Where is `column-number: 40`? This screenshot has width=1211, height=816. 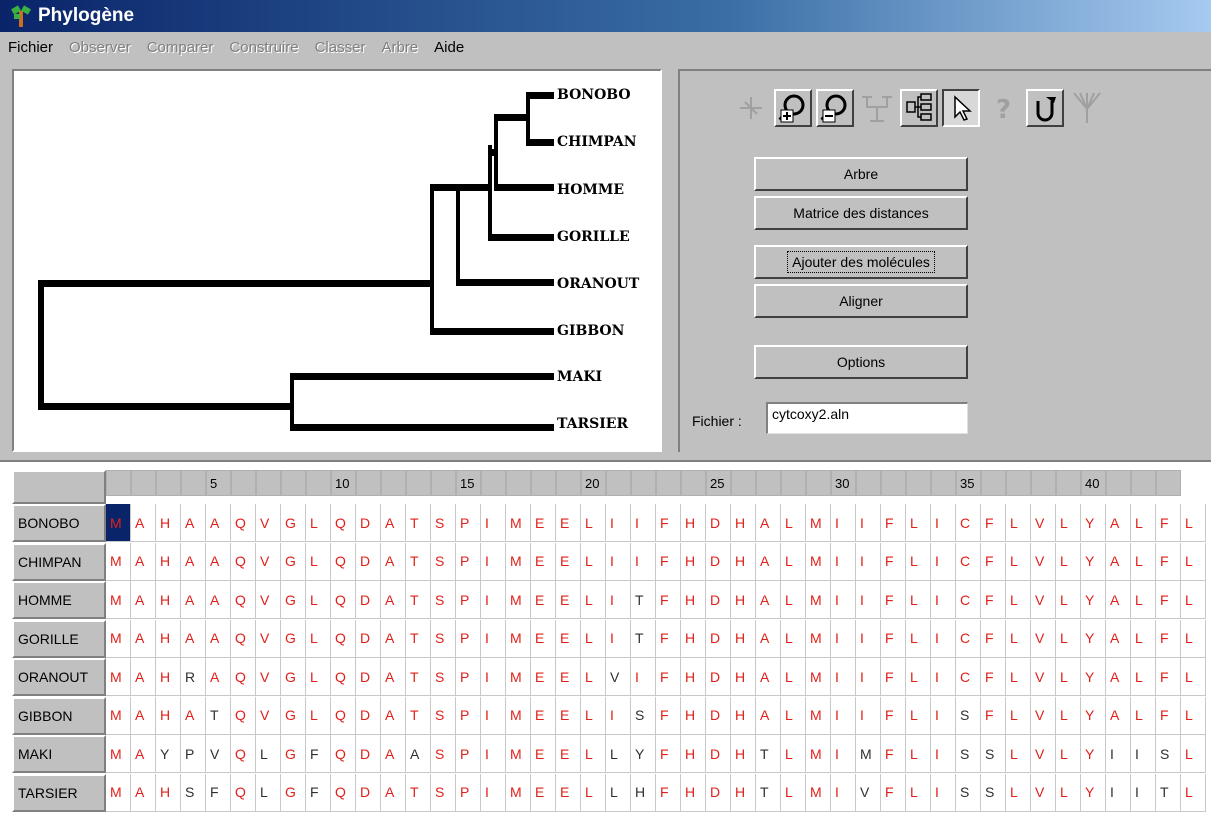 column-number: 40 is located at coordinates (1093, 483).